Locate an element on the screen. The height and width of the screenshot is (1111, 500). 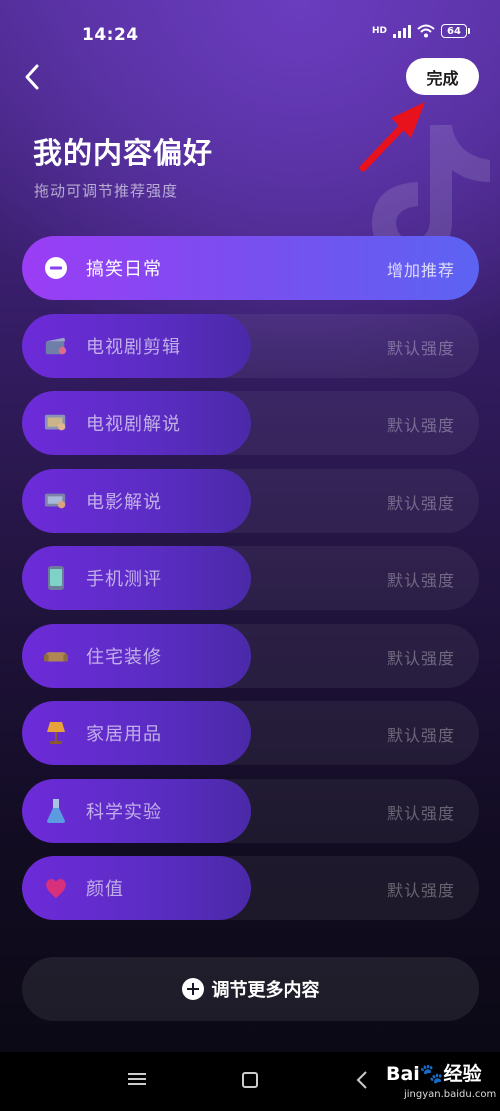
done-button: 完成 is located at coordinates (442, 76).